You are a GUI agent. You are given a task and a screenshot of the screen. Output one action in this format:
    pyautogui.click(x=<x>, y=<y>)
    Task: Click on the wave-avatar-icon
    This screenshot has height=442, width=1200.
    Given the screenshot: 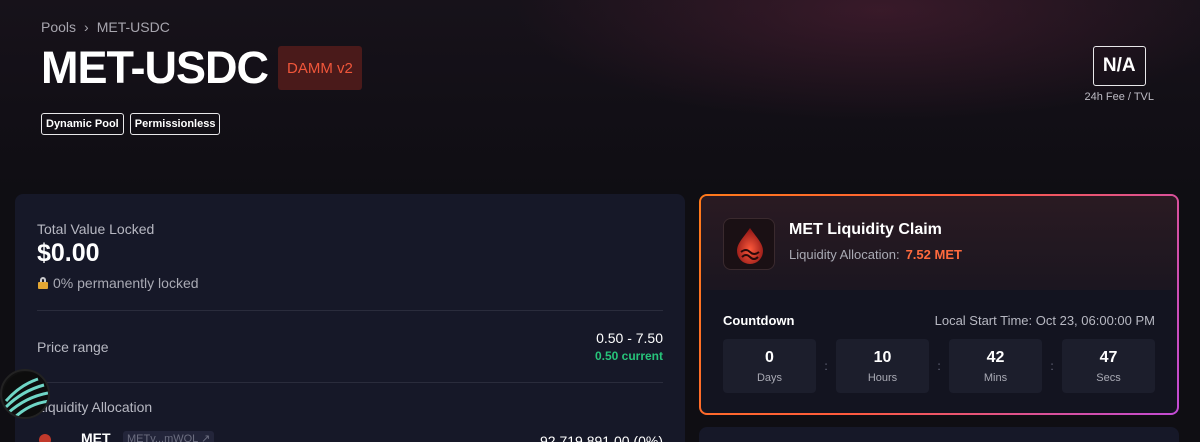 What is the action you would take?
    pyautogui.click(x=25, y=394)
    